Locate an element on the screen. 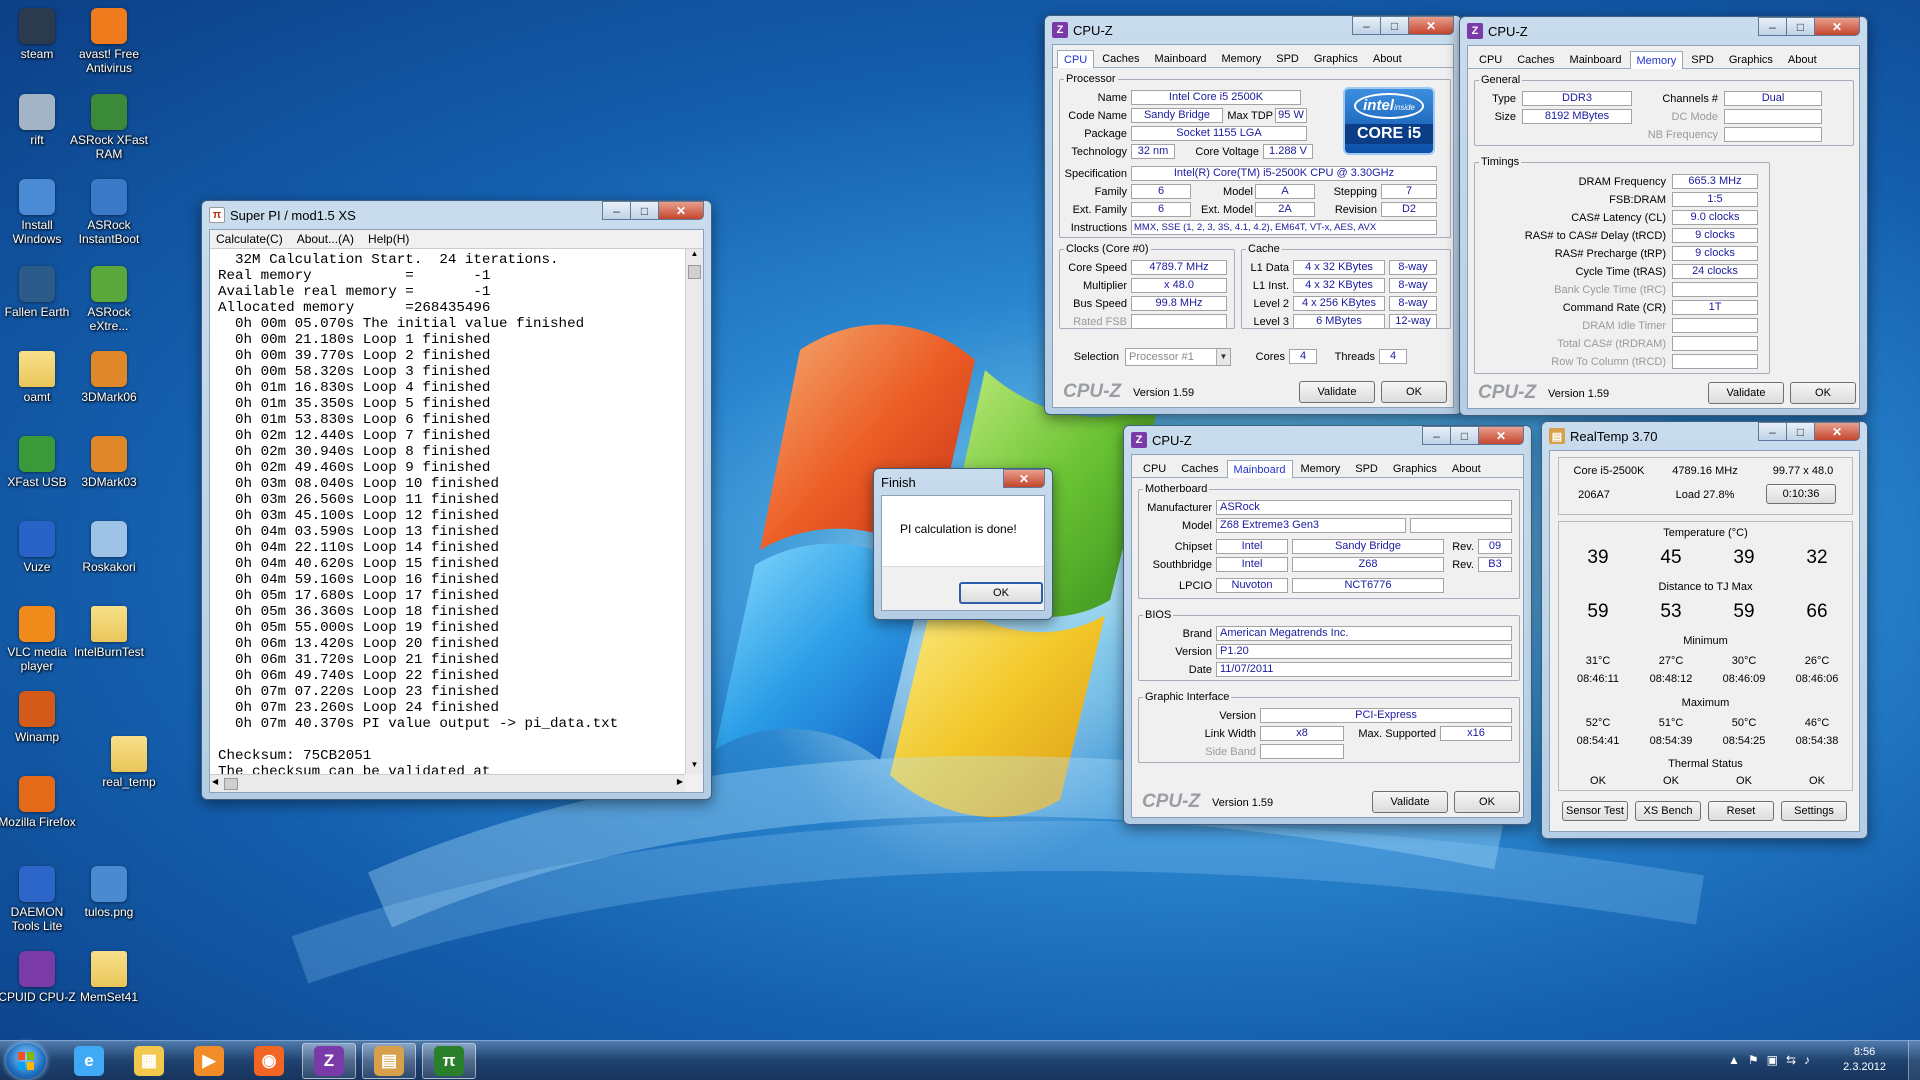 The width and height of the screenshot is (1920, 1080). desktop-icon: MemSet41 is located at coordinates (109, 977).